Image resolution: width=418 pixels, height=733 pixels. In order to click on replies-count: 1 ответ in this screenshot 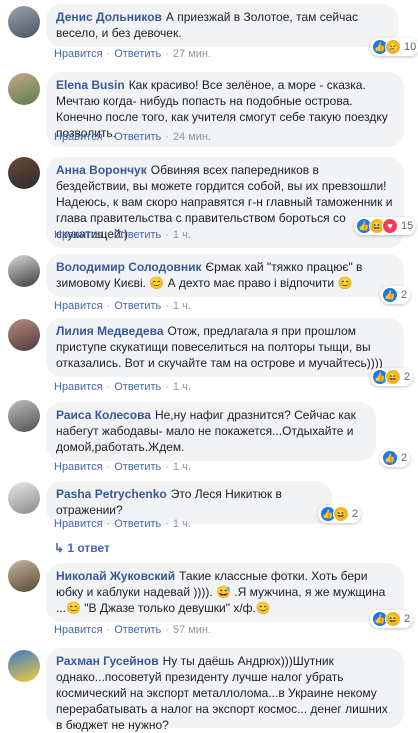, I will do `click(88, 548)`.